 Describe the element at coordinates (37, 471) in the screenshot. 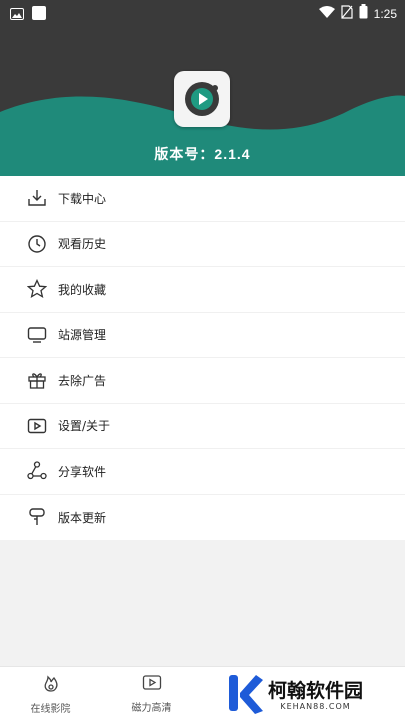

I see `share-icon` at that location.